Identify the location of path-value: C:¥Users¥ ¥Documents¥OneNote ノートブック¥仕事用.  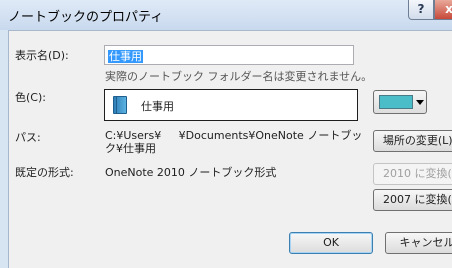
(234, 142).